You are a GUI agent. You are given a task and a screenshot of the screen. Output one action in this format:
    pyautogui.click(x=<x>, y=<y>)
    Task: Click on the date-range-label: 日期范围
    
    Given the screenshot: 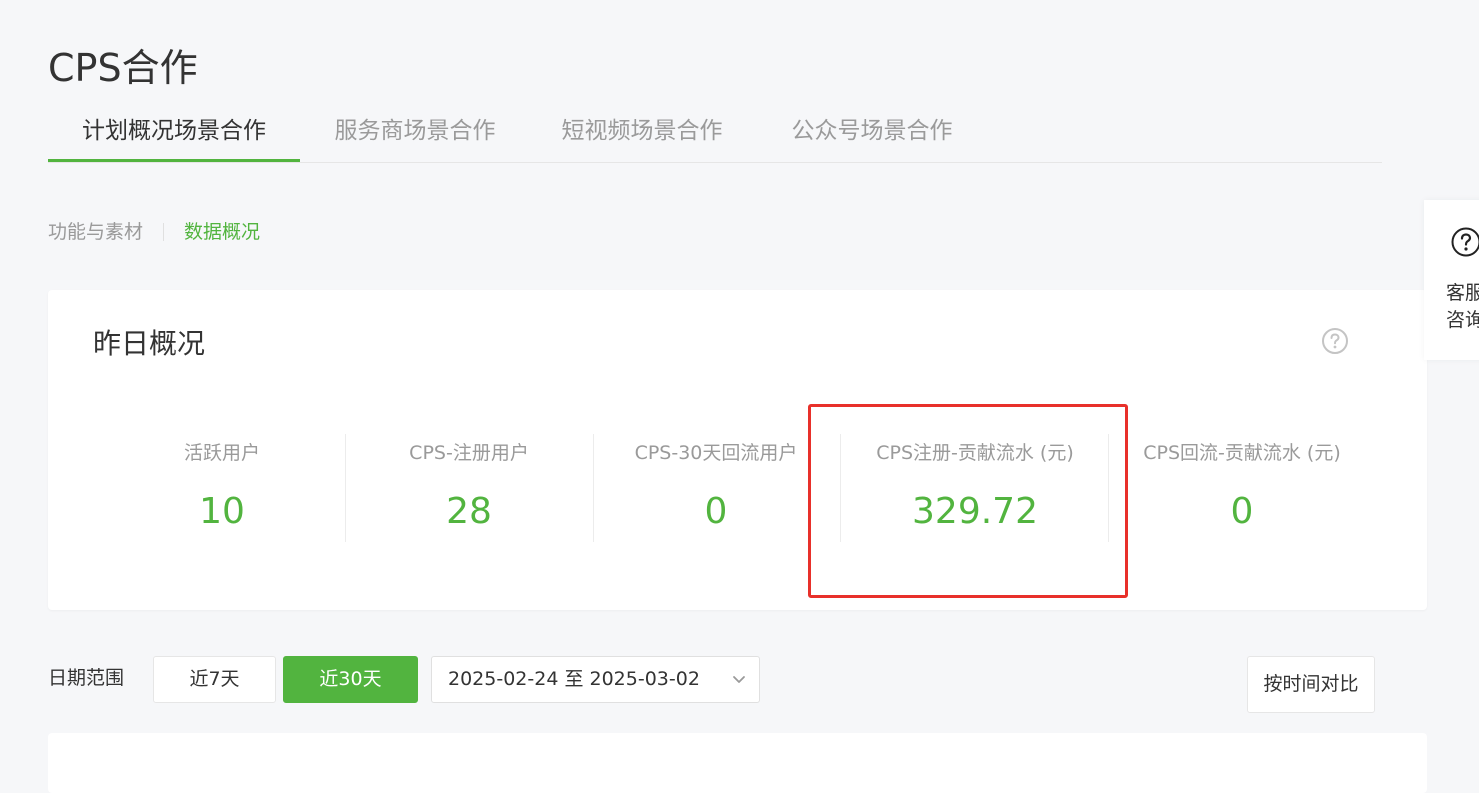 What is the action you would take?
    pyautogui.click(x=86, y=678)
    